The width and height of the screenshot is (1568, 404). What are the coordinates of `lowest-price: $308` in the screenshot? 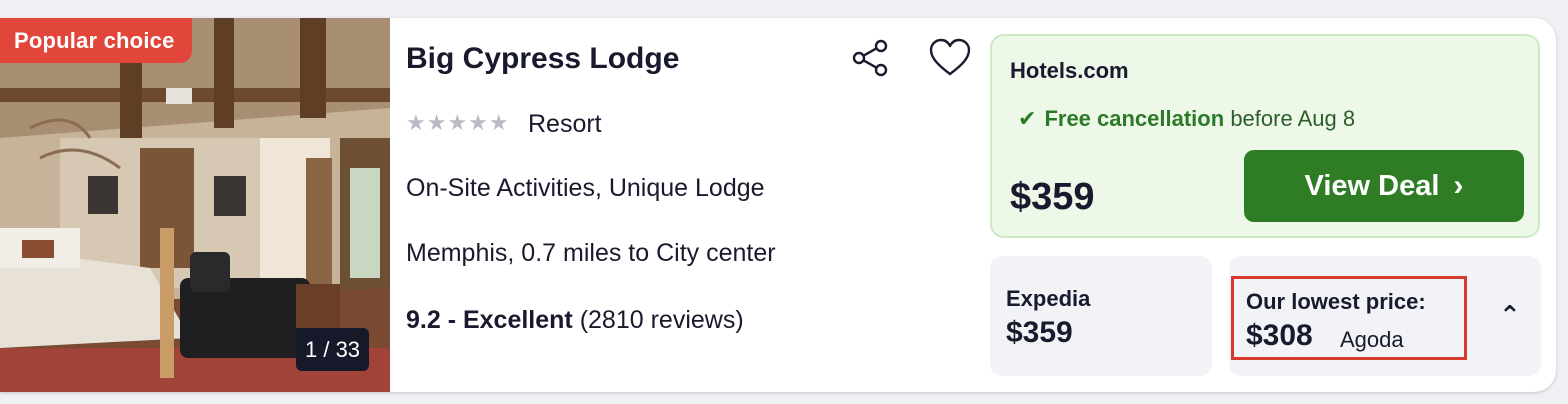 It's located at (1279, 335).